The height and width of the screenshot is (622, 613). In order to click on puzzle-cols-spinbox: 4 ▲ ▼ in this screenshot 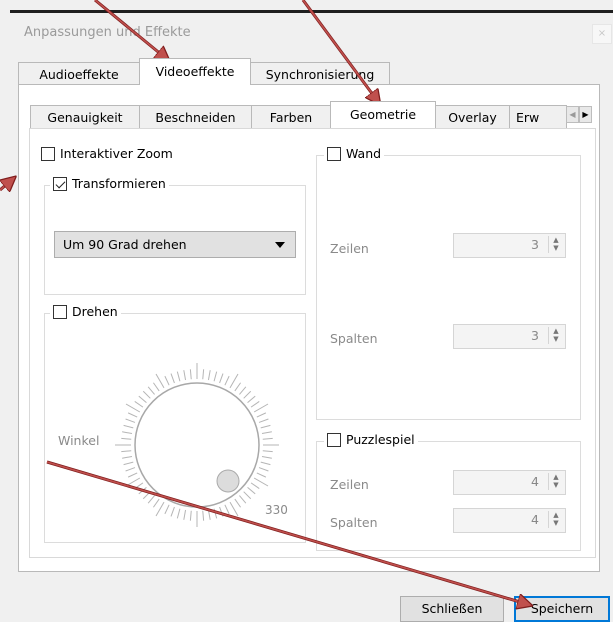, I will do `click(509, 520)`.